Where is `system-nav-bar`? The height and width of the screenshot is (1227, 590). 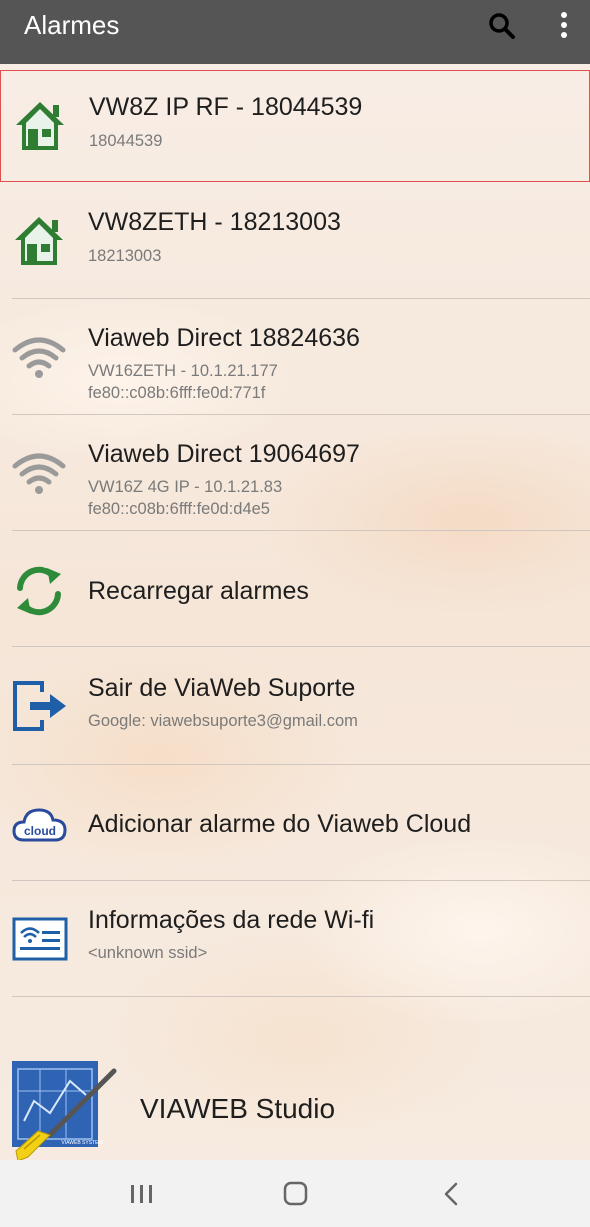 system-nav-bar is located at coordinates (295, 1193).